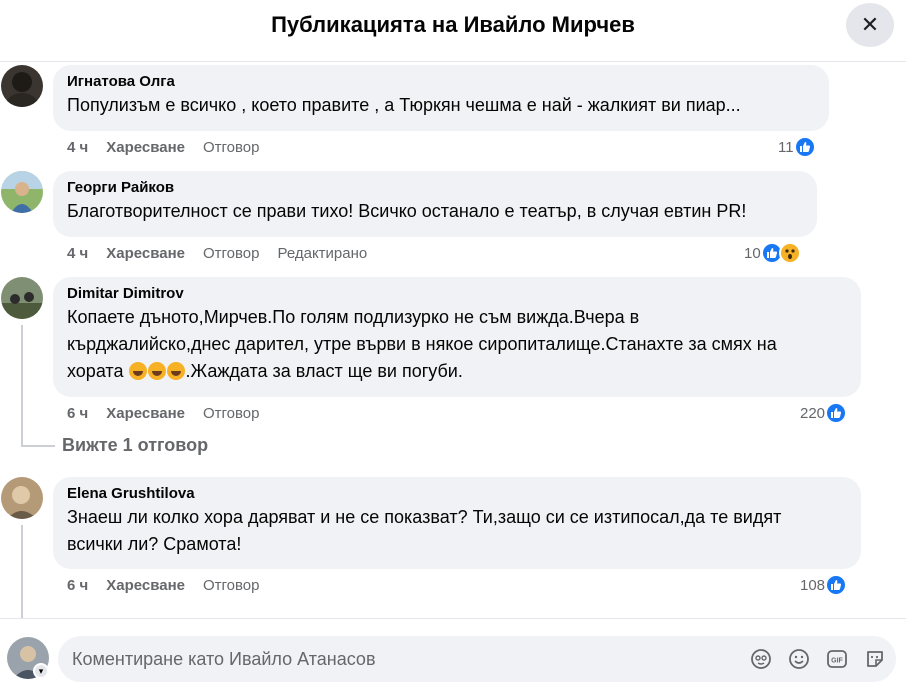 Image resolution: width=906 pixels, height=682 pixels. What do you see at coordinates (457, 294) in the screenshot?
I see `comment-author: Dimitar Dimitrov` at bounding box center [457, 294].